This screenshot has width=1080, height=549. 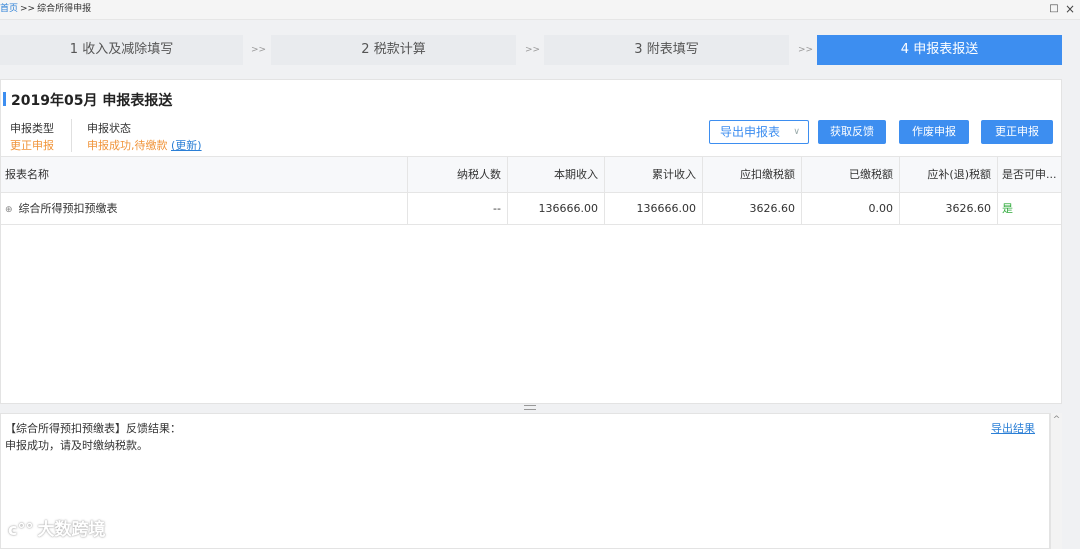 I want to click on title-accent-bar, so click(x=4, y=99).